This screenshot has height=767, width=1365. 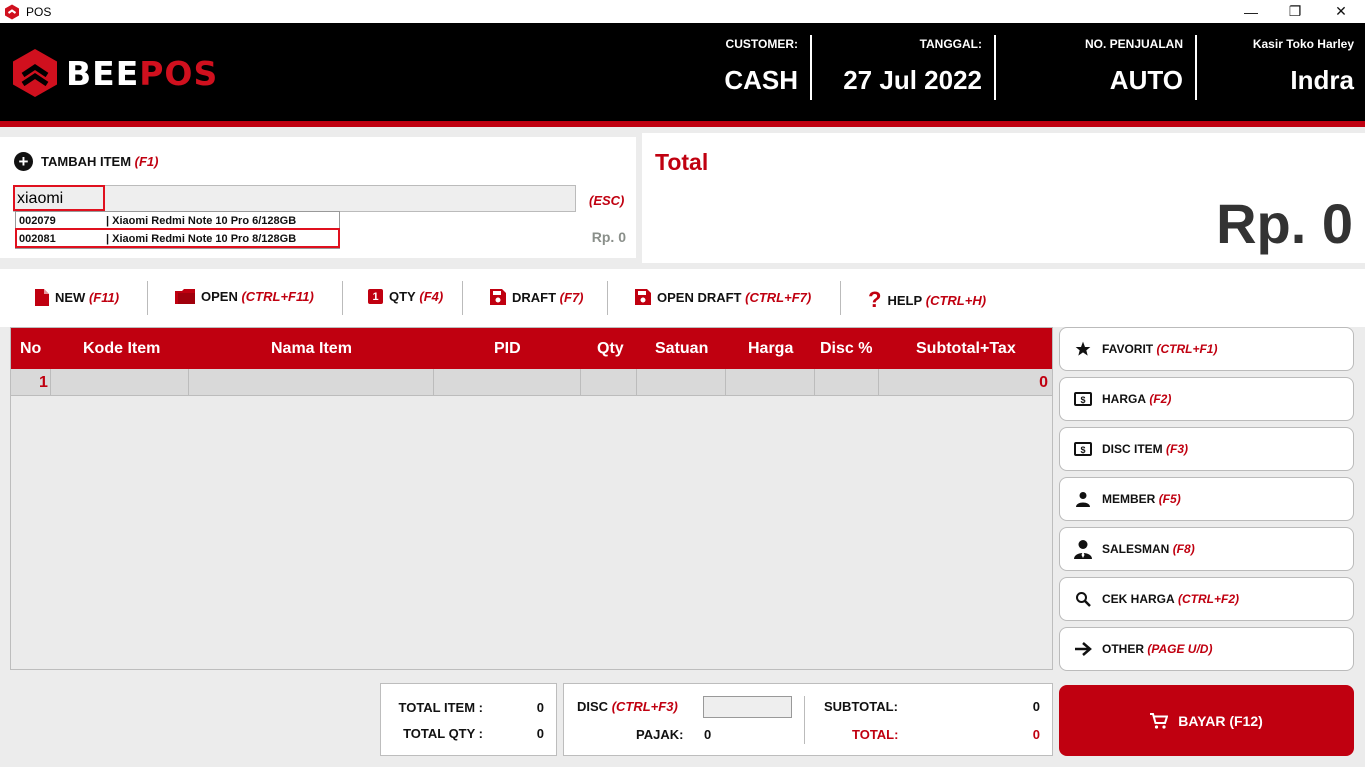 I want to click on cell-nama-item, so click(x=310, y=382).